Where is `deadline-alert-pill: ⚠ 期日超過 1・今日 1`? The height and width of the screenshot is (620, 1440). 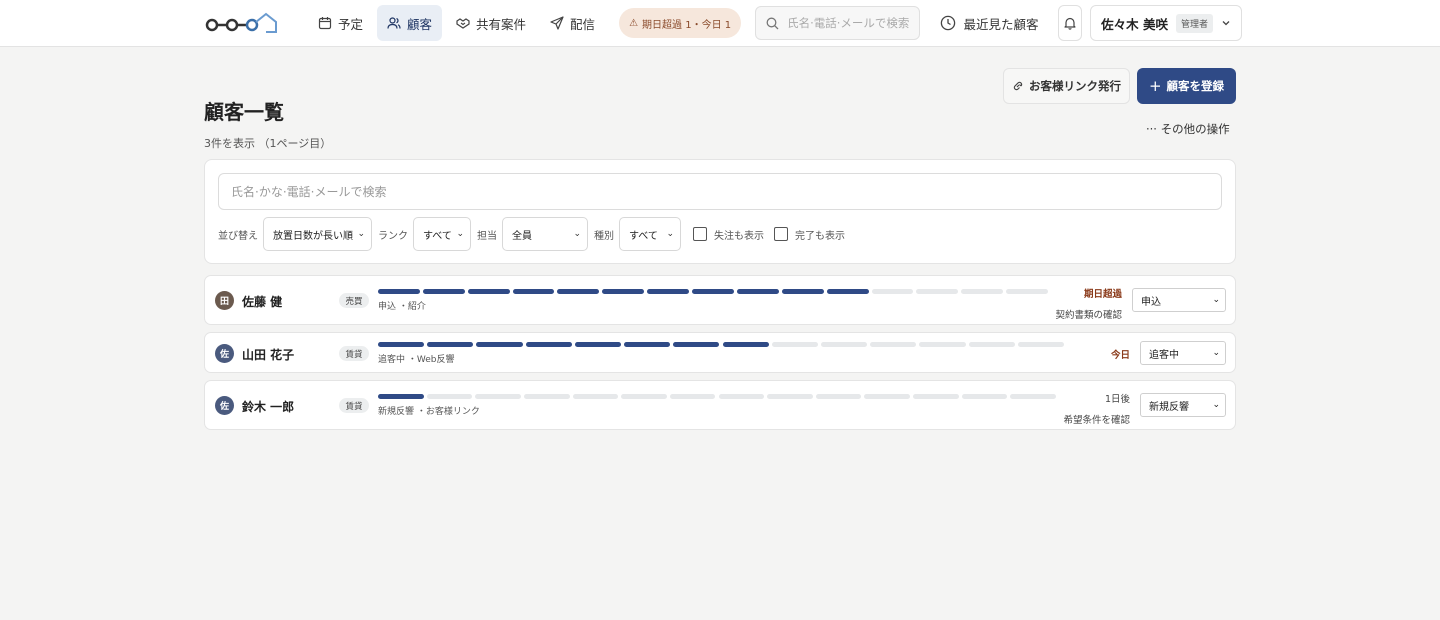 deadline-alert-pill: ⚠ 期日超過 1・今日 1 is located at coordinates (680, 23).